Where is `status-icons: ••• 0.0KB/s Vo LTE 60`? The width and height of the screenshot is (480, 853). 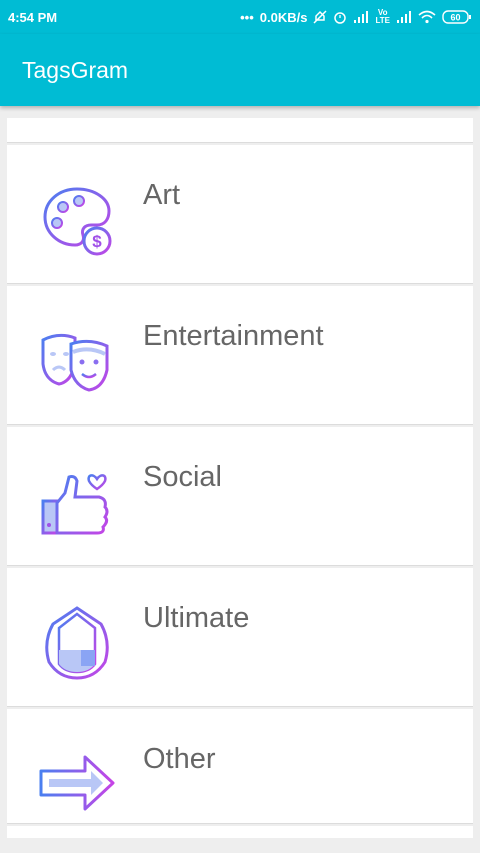
status-icons: ••• 0.0KB/s Vo LTE 60 is located at coordinates (356, 17).